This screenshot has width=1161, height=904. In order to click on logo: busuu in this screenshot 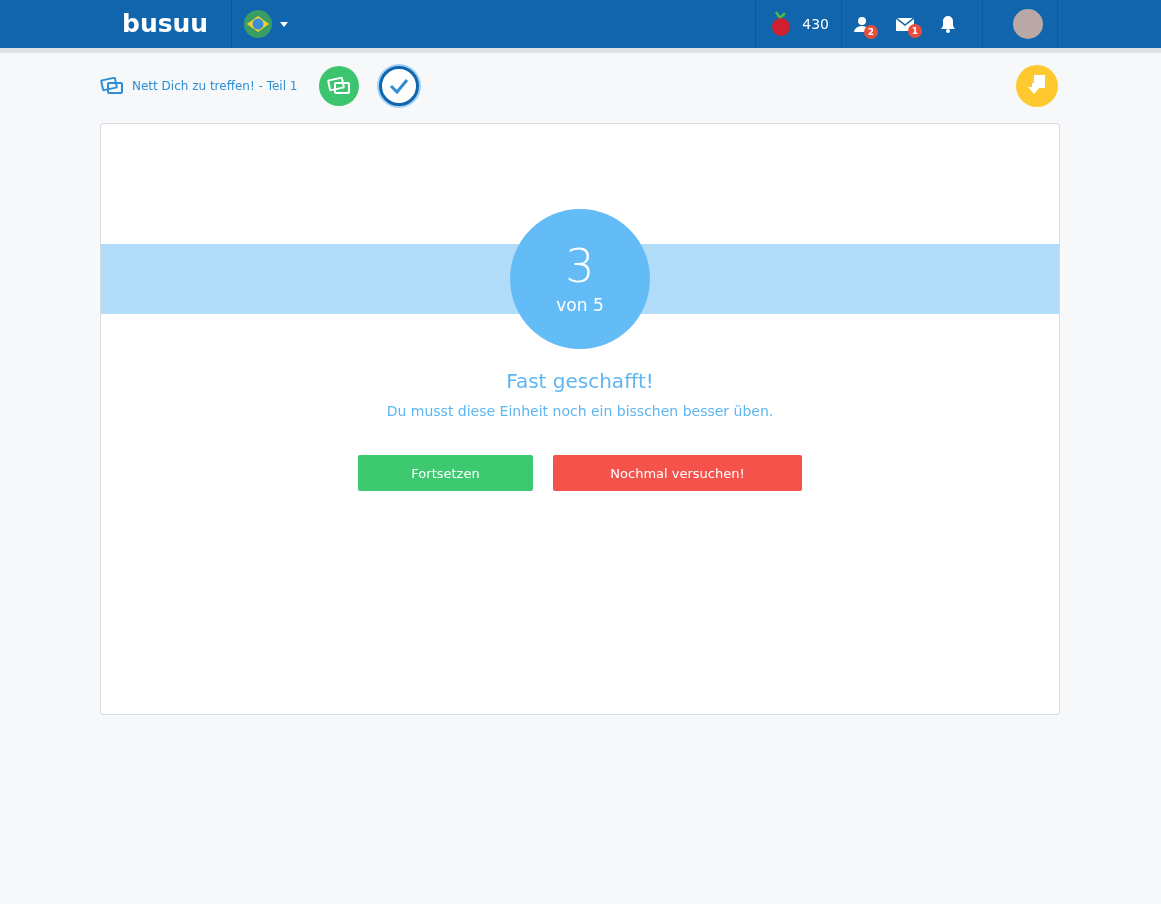, I will do `click(165, 24)`.